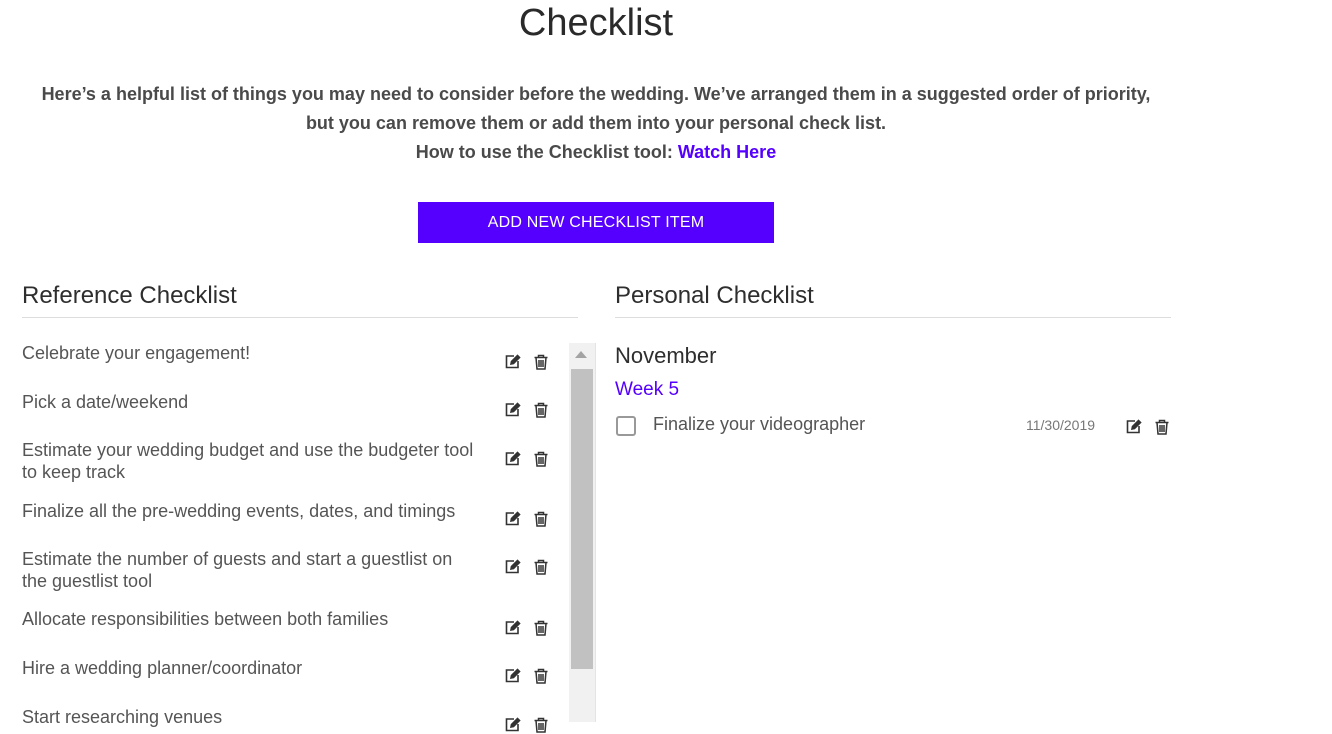  What do you see at coordinates (714, 295) in the screenshot?
I see `personal-checklist-title: Personal Checklist` at bounding box center [714, 295].